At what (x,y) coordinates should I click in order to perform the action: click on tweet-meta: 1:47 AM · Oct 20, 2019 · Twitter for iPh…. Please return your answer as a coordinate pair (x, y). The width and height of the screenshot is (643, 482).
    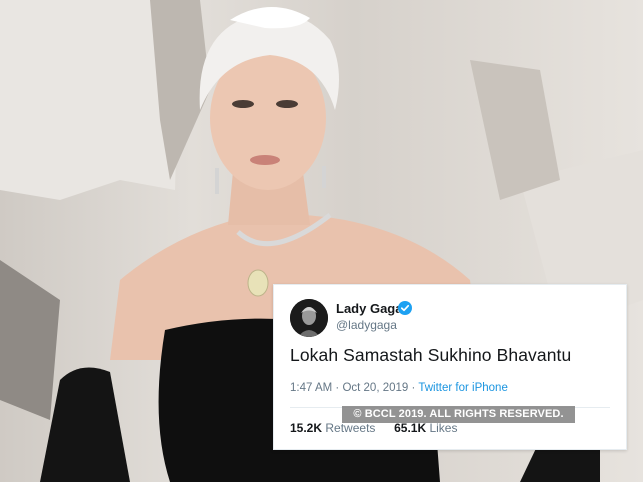
    Looking at the image, I should click on (399, 388).